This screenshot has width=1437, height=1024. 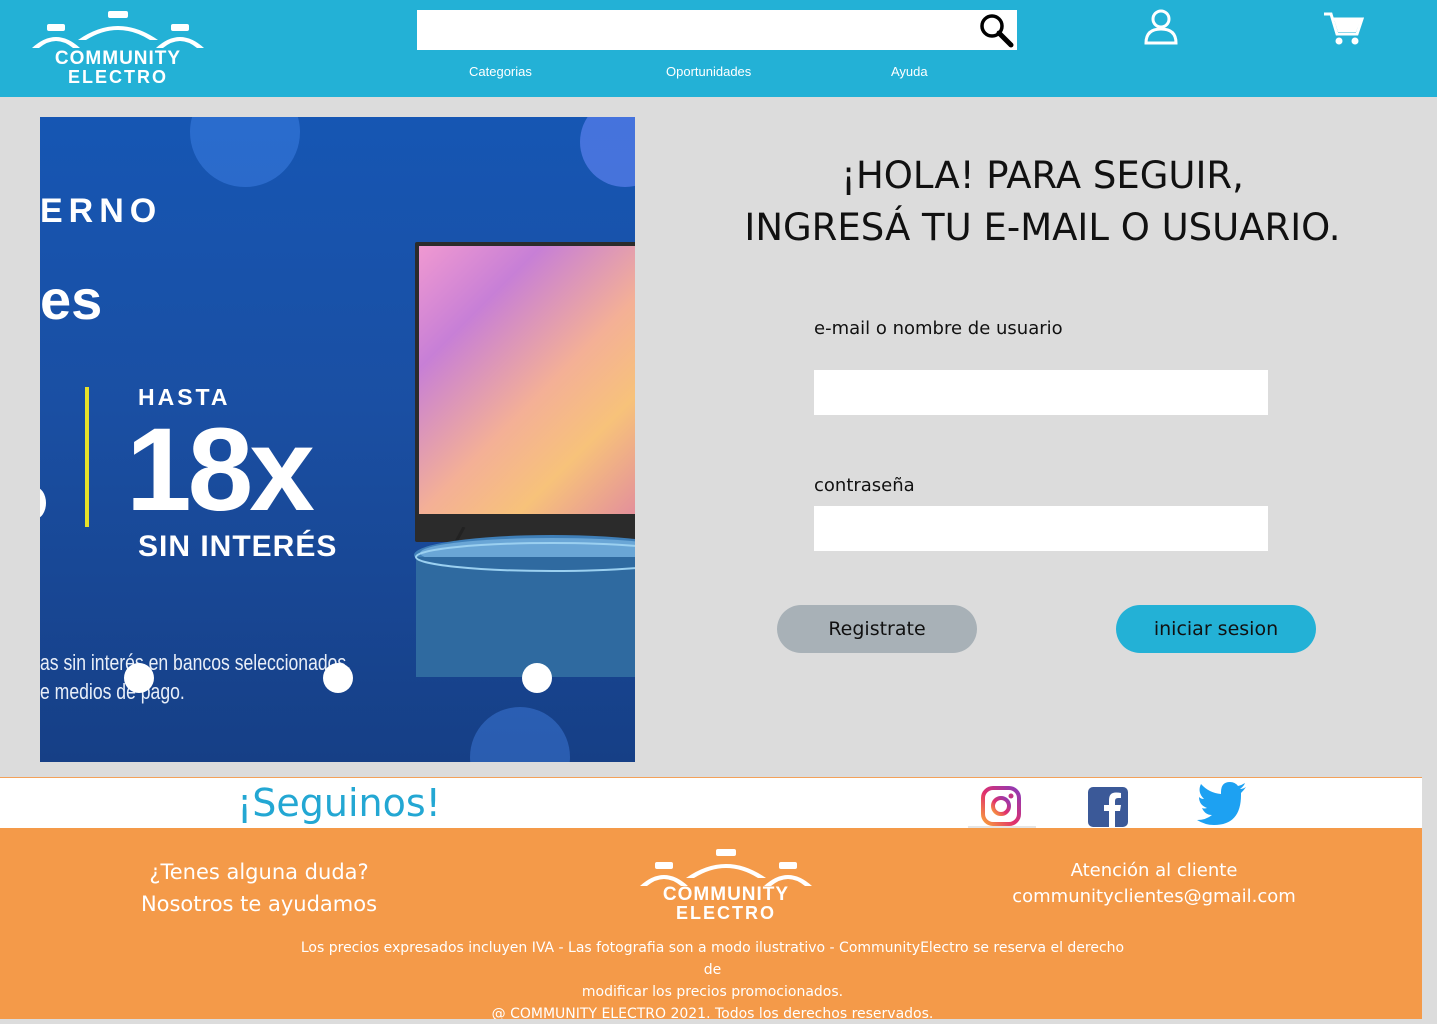 What do you see at coordinates (1216, 629) in the screenshot?
I see `login-button: iniciar sesion` at bounding box center [1216, 629].